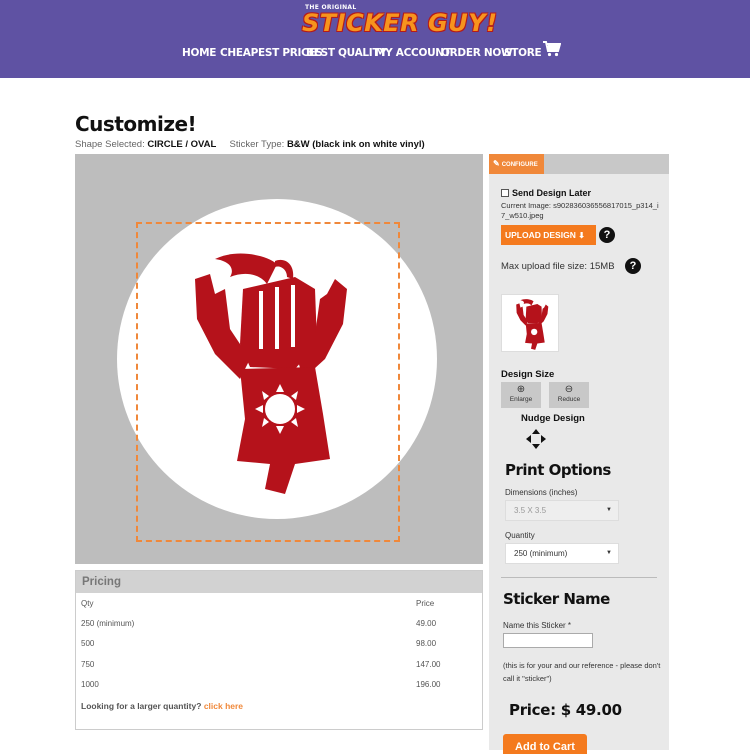 The height and width of the screenshot is (754, 750). What do you see at coordinates (607, 235) in the screenshot?
I see `upload-help-icon: ?` at bounding box center [607, 235].